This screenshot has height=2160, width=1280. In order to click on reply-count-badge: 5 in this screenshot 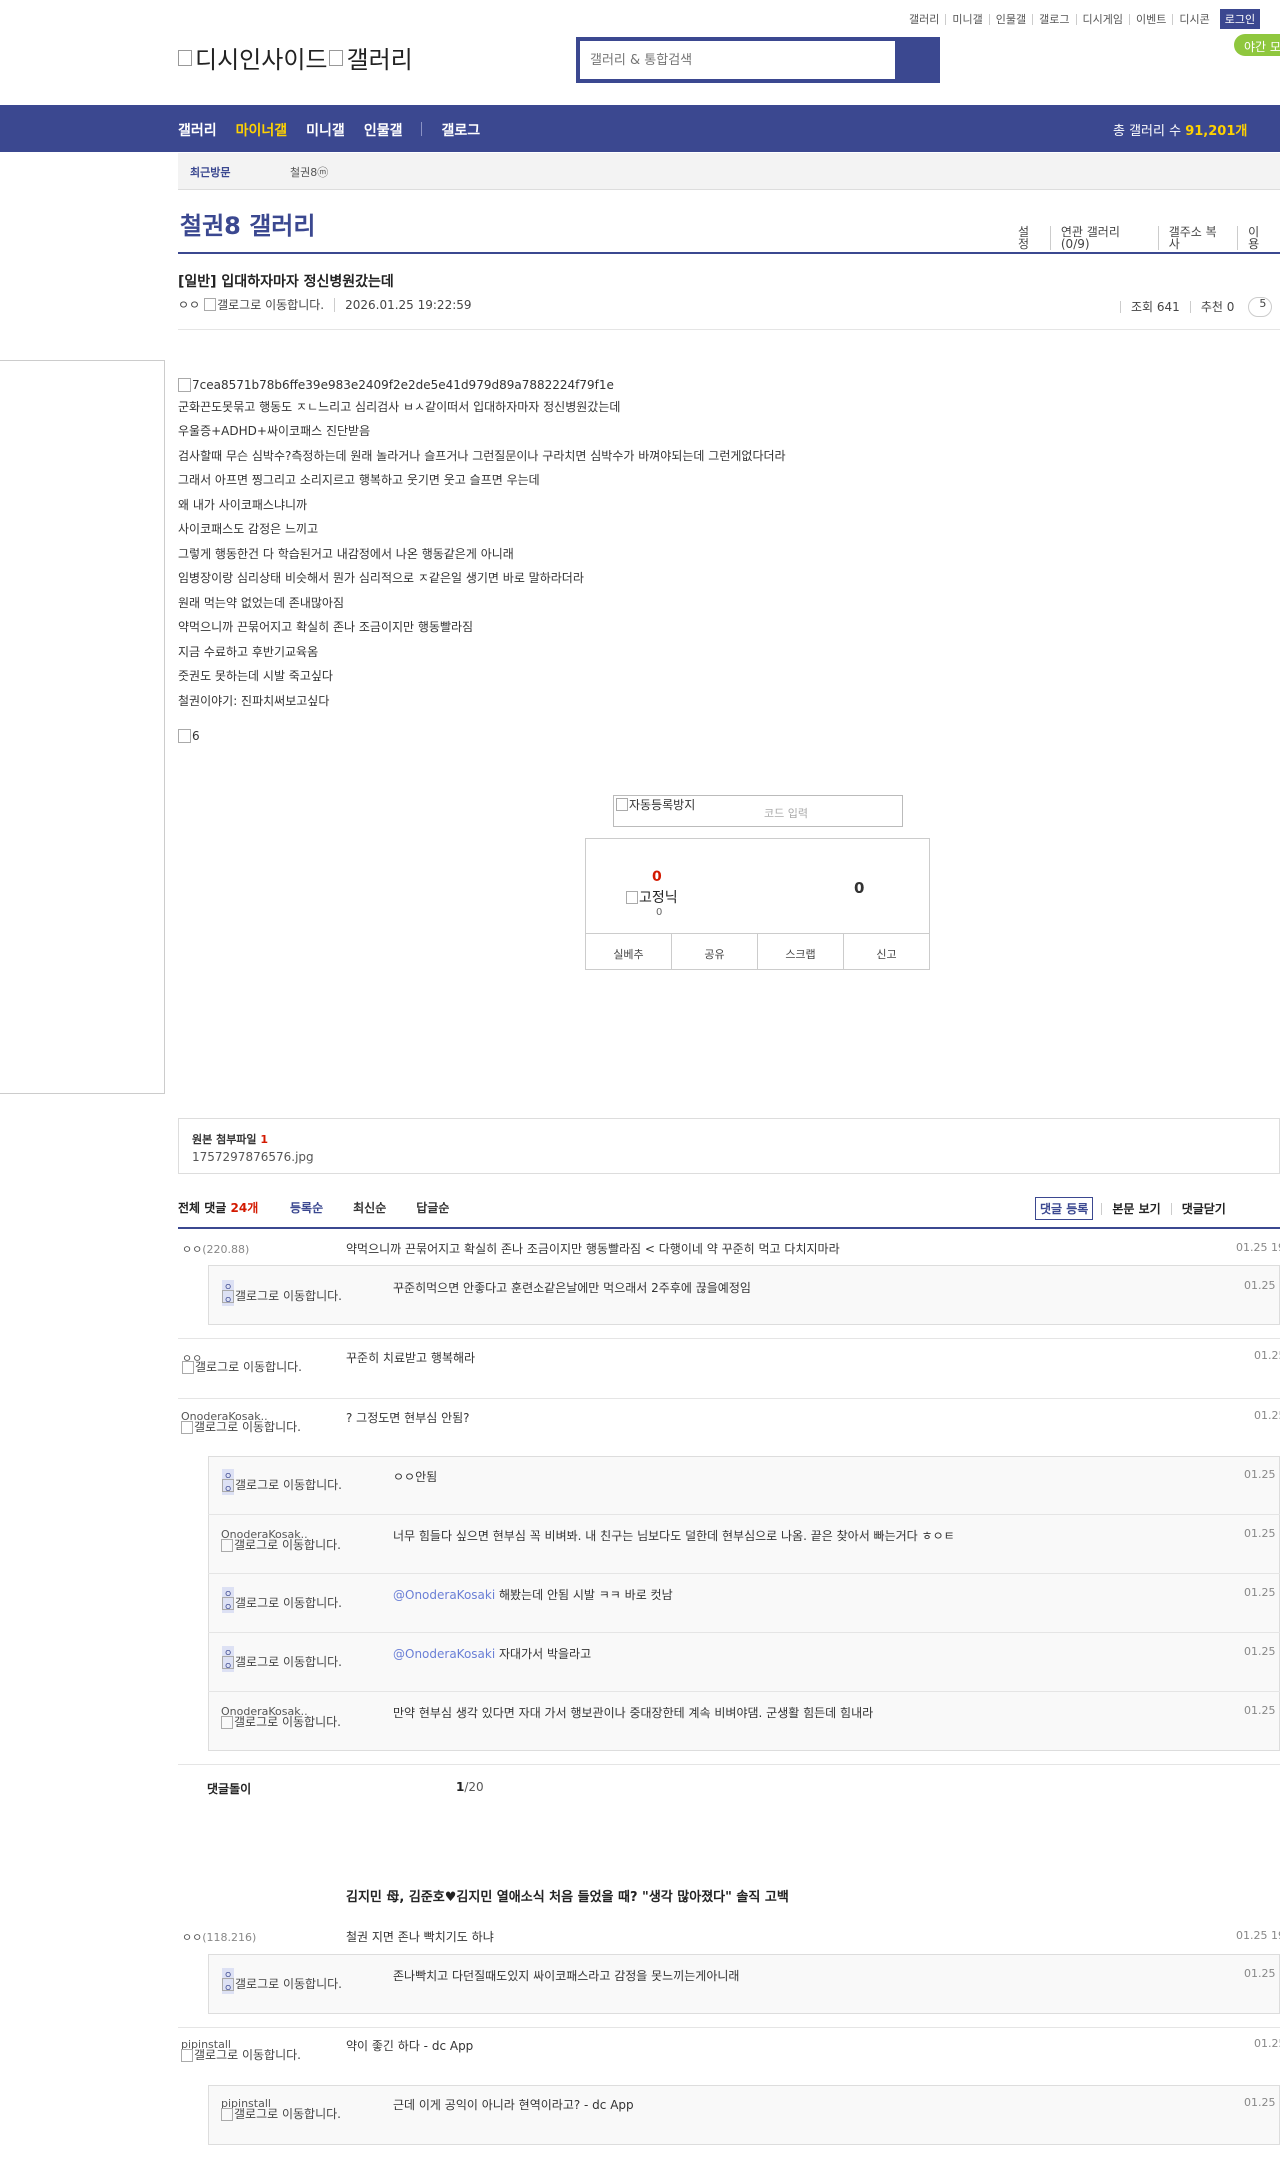, I will do `click(1260, 307)`.